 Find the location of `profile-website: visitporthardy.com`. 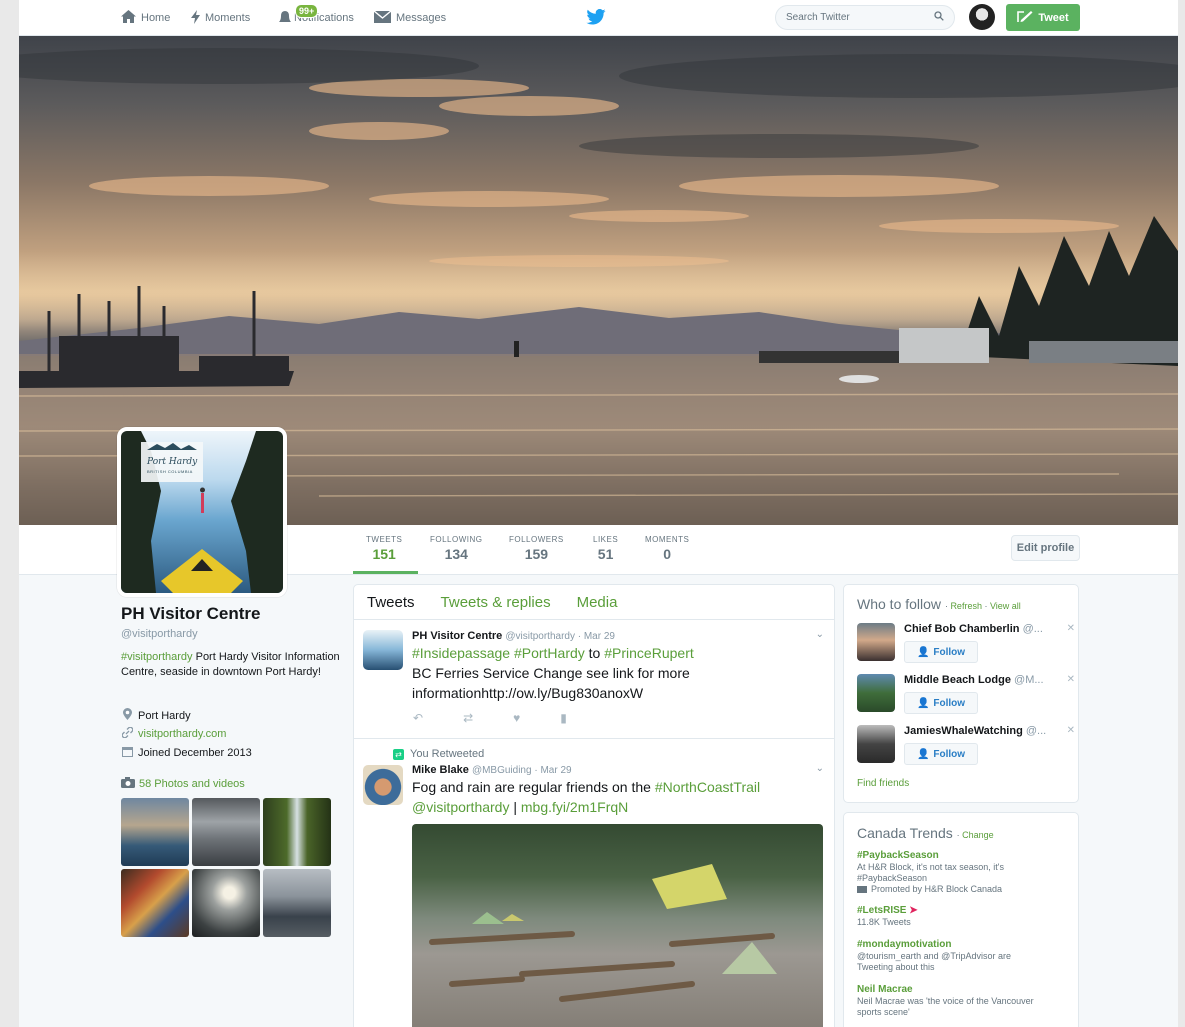

profile-website: visitporthardy.com is located at coordinates (173, 733).